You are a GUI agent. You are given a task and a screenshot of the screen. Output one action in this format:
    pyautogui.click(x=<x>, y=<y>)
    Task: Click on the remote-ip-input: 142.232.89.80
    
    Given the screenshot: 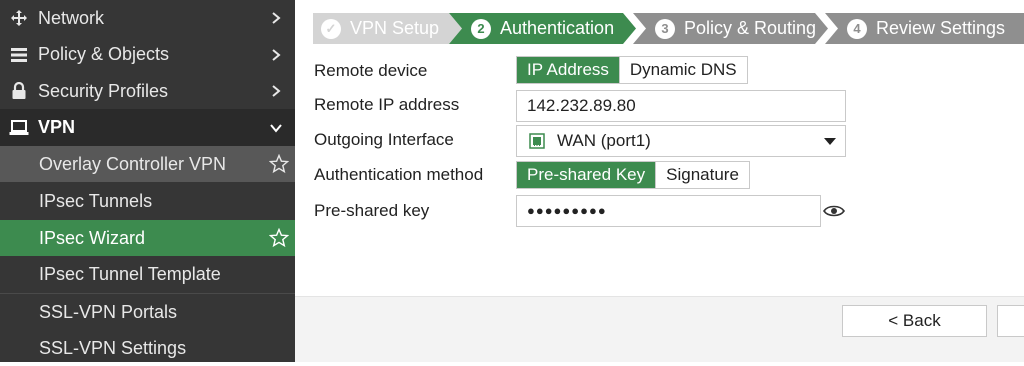 What is the action you would take?
    pyautogui.click(x=681, y=106)
    